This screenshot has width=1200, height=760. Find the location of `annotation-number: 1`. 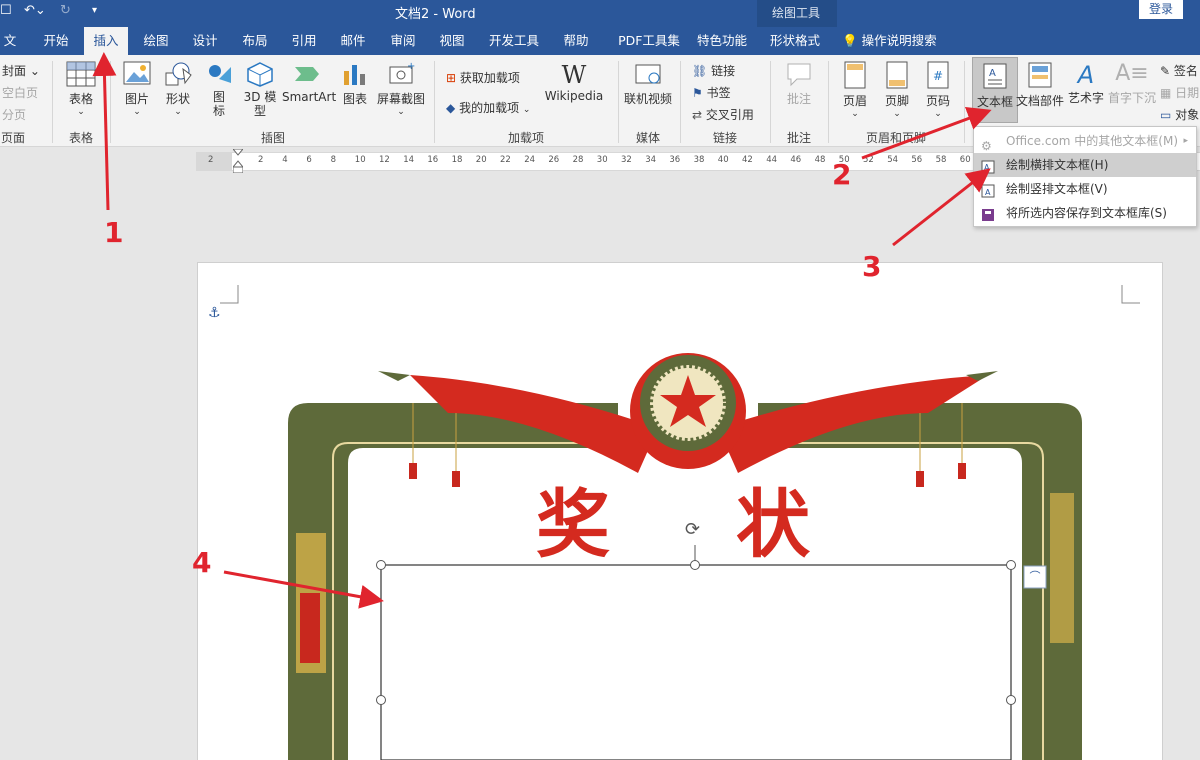

annotation-number: 1 is located at coordinates (114, 232).